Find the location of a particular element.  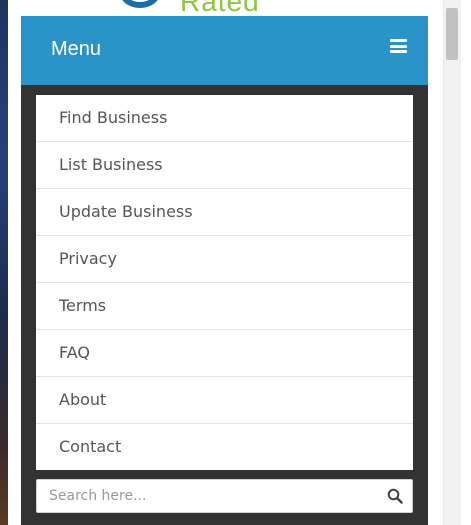

site-logo: Rated is located at coordinates (225, 8).